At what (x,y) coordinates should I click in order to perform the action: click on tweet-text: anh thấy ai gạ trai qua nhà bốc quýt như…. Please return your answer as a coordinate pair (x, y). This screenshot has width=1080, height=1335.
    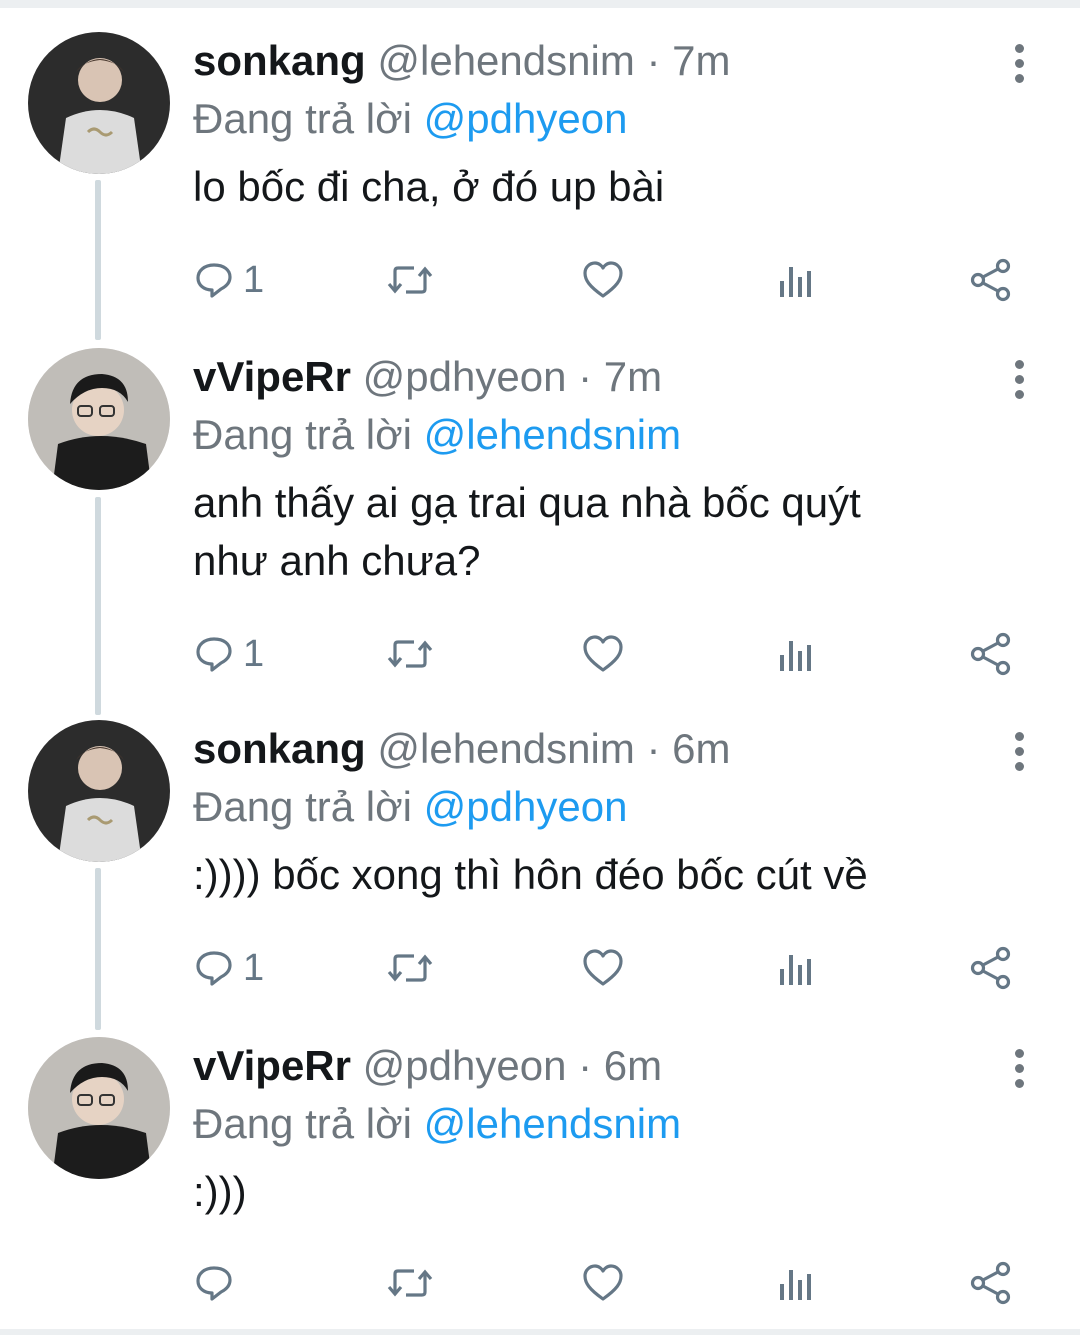
    Looking at the image, I should click on (527, 531).